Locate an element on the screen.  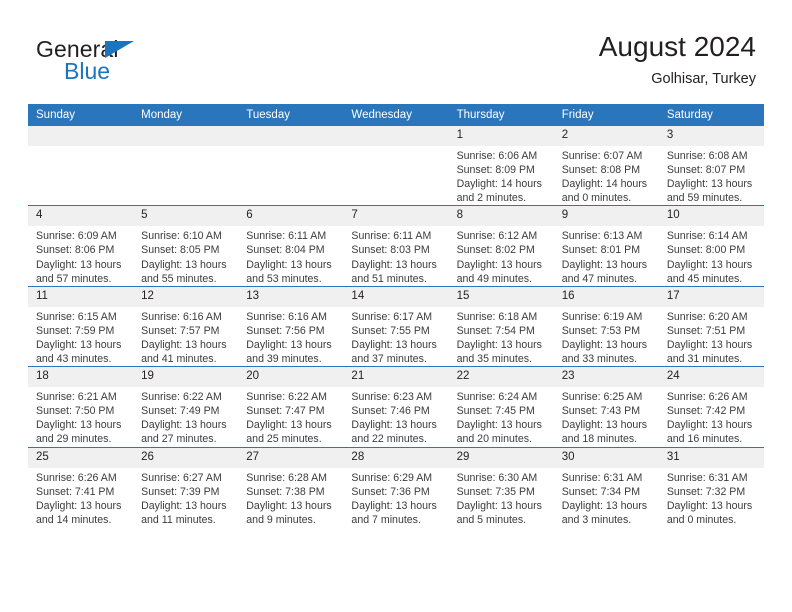
sunset-text: Sunset: 8:06 PM is located at coordinates (75, 250).